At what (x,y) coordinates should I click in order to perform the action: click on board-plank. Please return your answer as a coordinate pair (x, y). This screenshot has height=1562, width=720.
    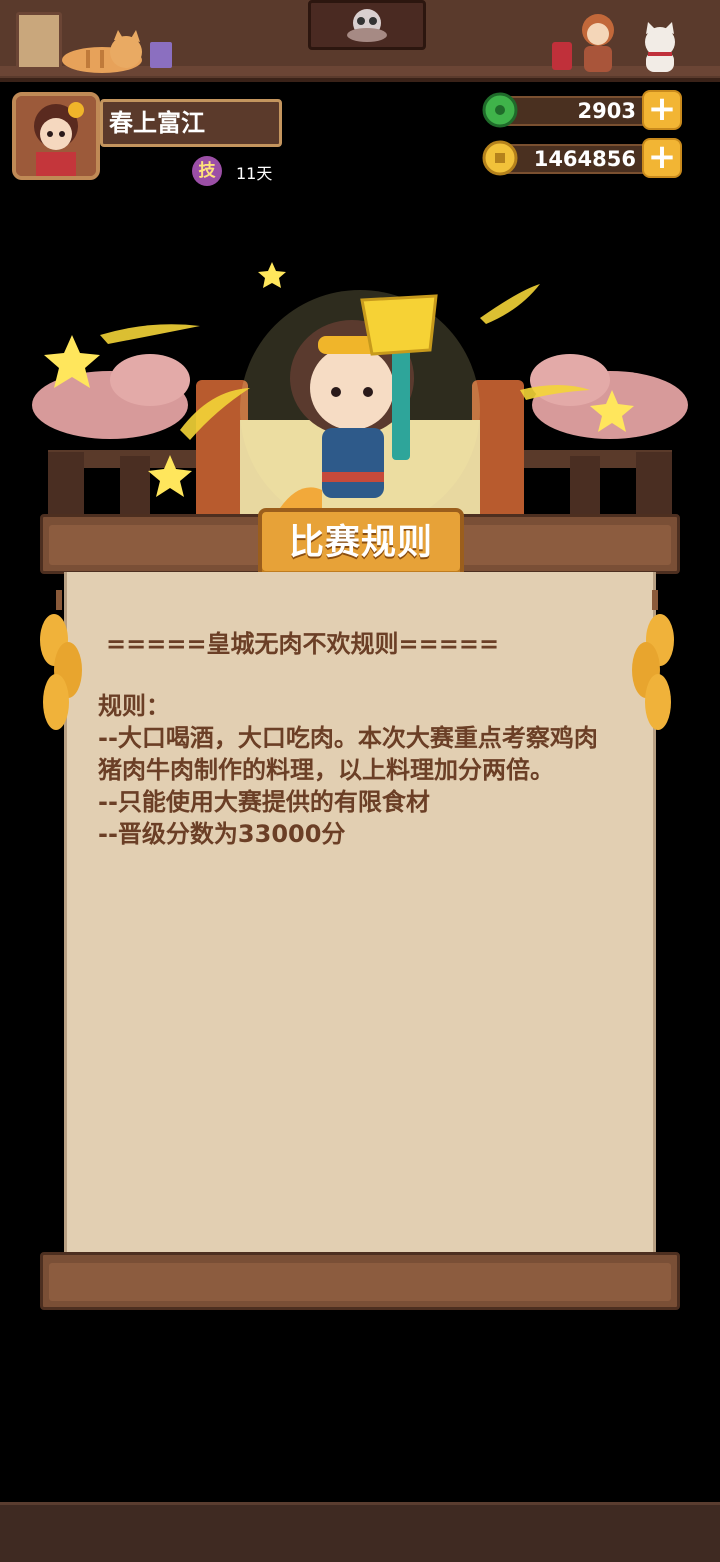
    Looking at the image, I should click on (360, 1282).